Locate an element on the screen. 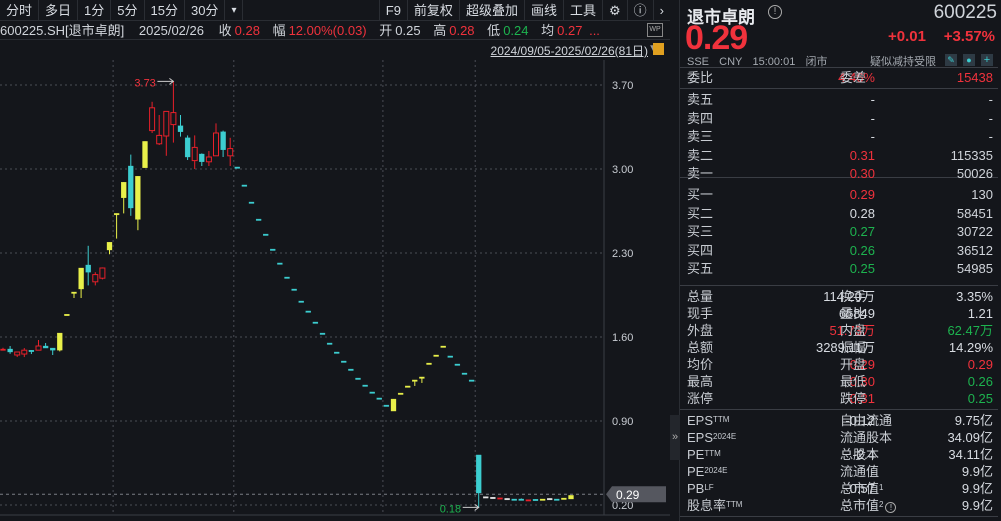 This screenshot has height=521, width=1001. f9-button: F9 is located at coordinates (394, 10).